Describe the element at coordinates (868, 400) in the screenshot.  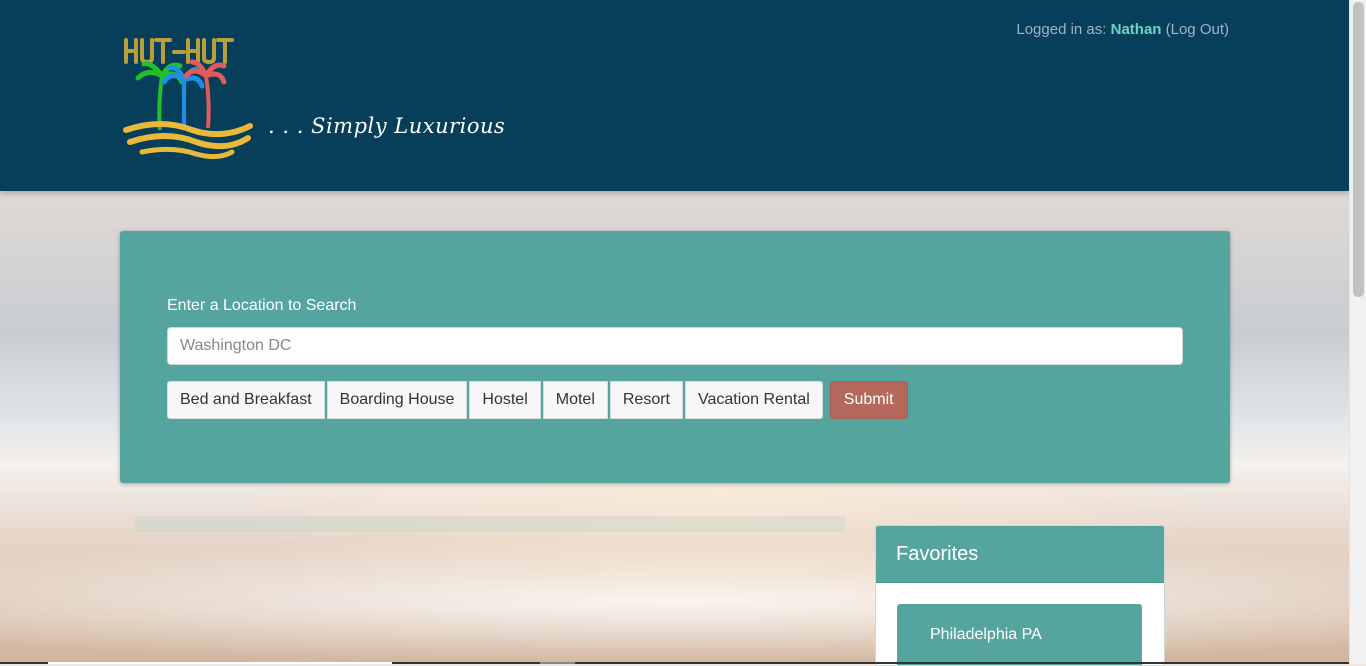
I see `submit-button: Submit` at that location.